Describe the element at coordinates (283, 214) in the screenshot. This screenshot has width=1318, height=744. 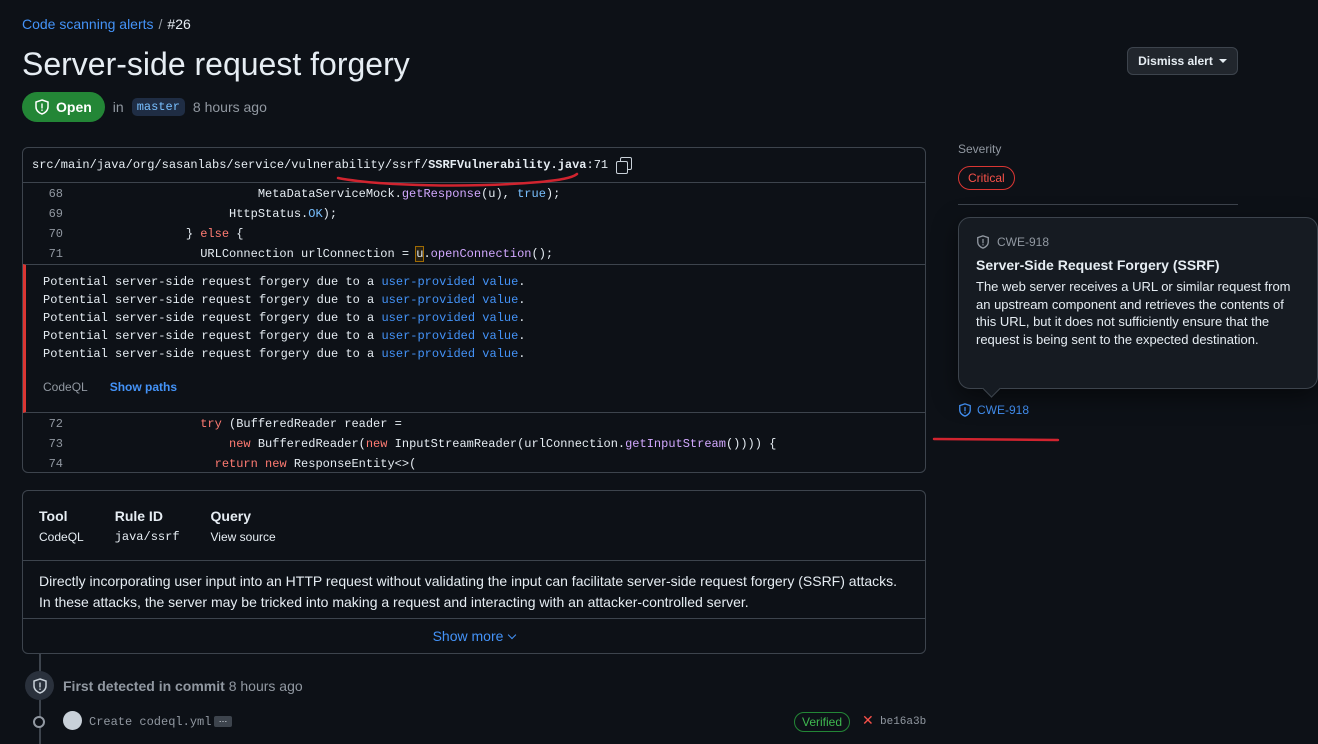
I see `code-text: HttpStatus.OK);` at that location.